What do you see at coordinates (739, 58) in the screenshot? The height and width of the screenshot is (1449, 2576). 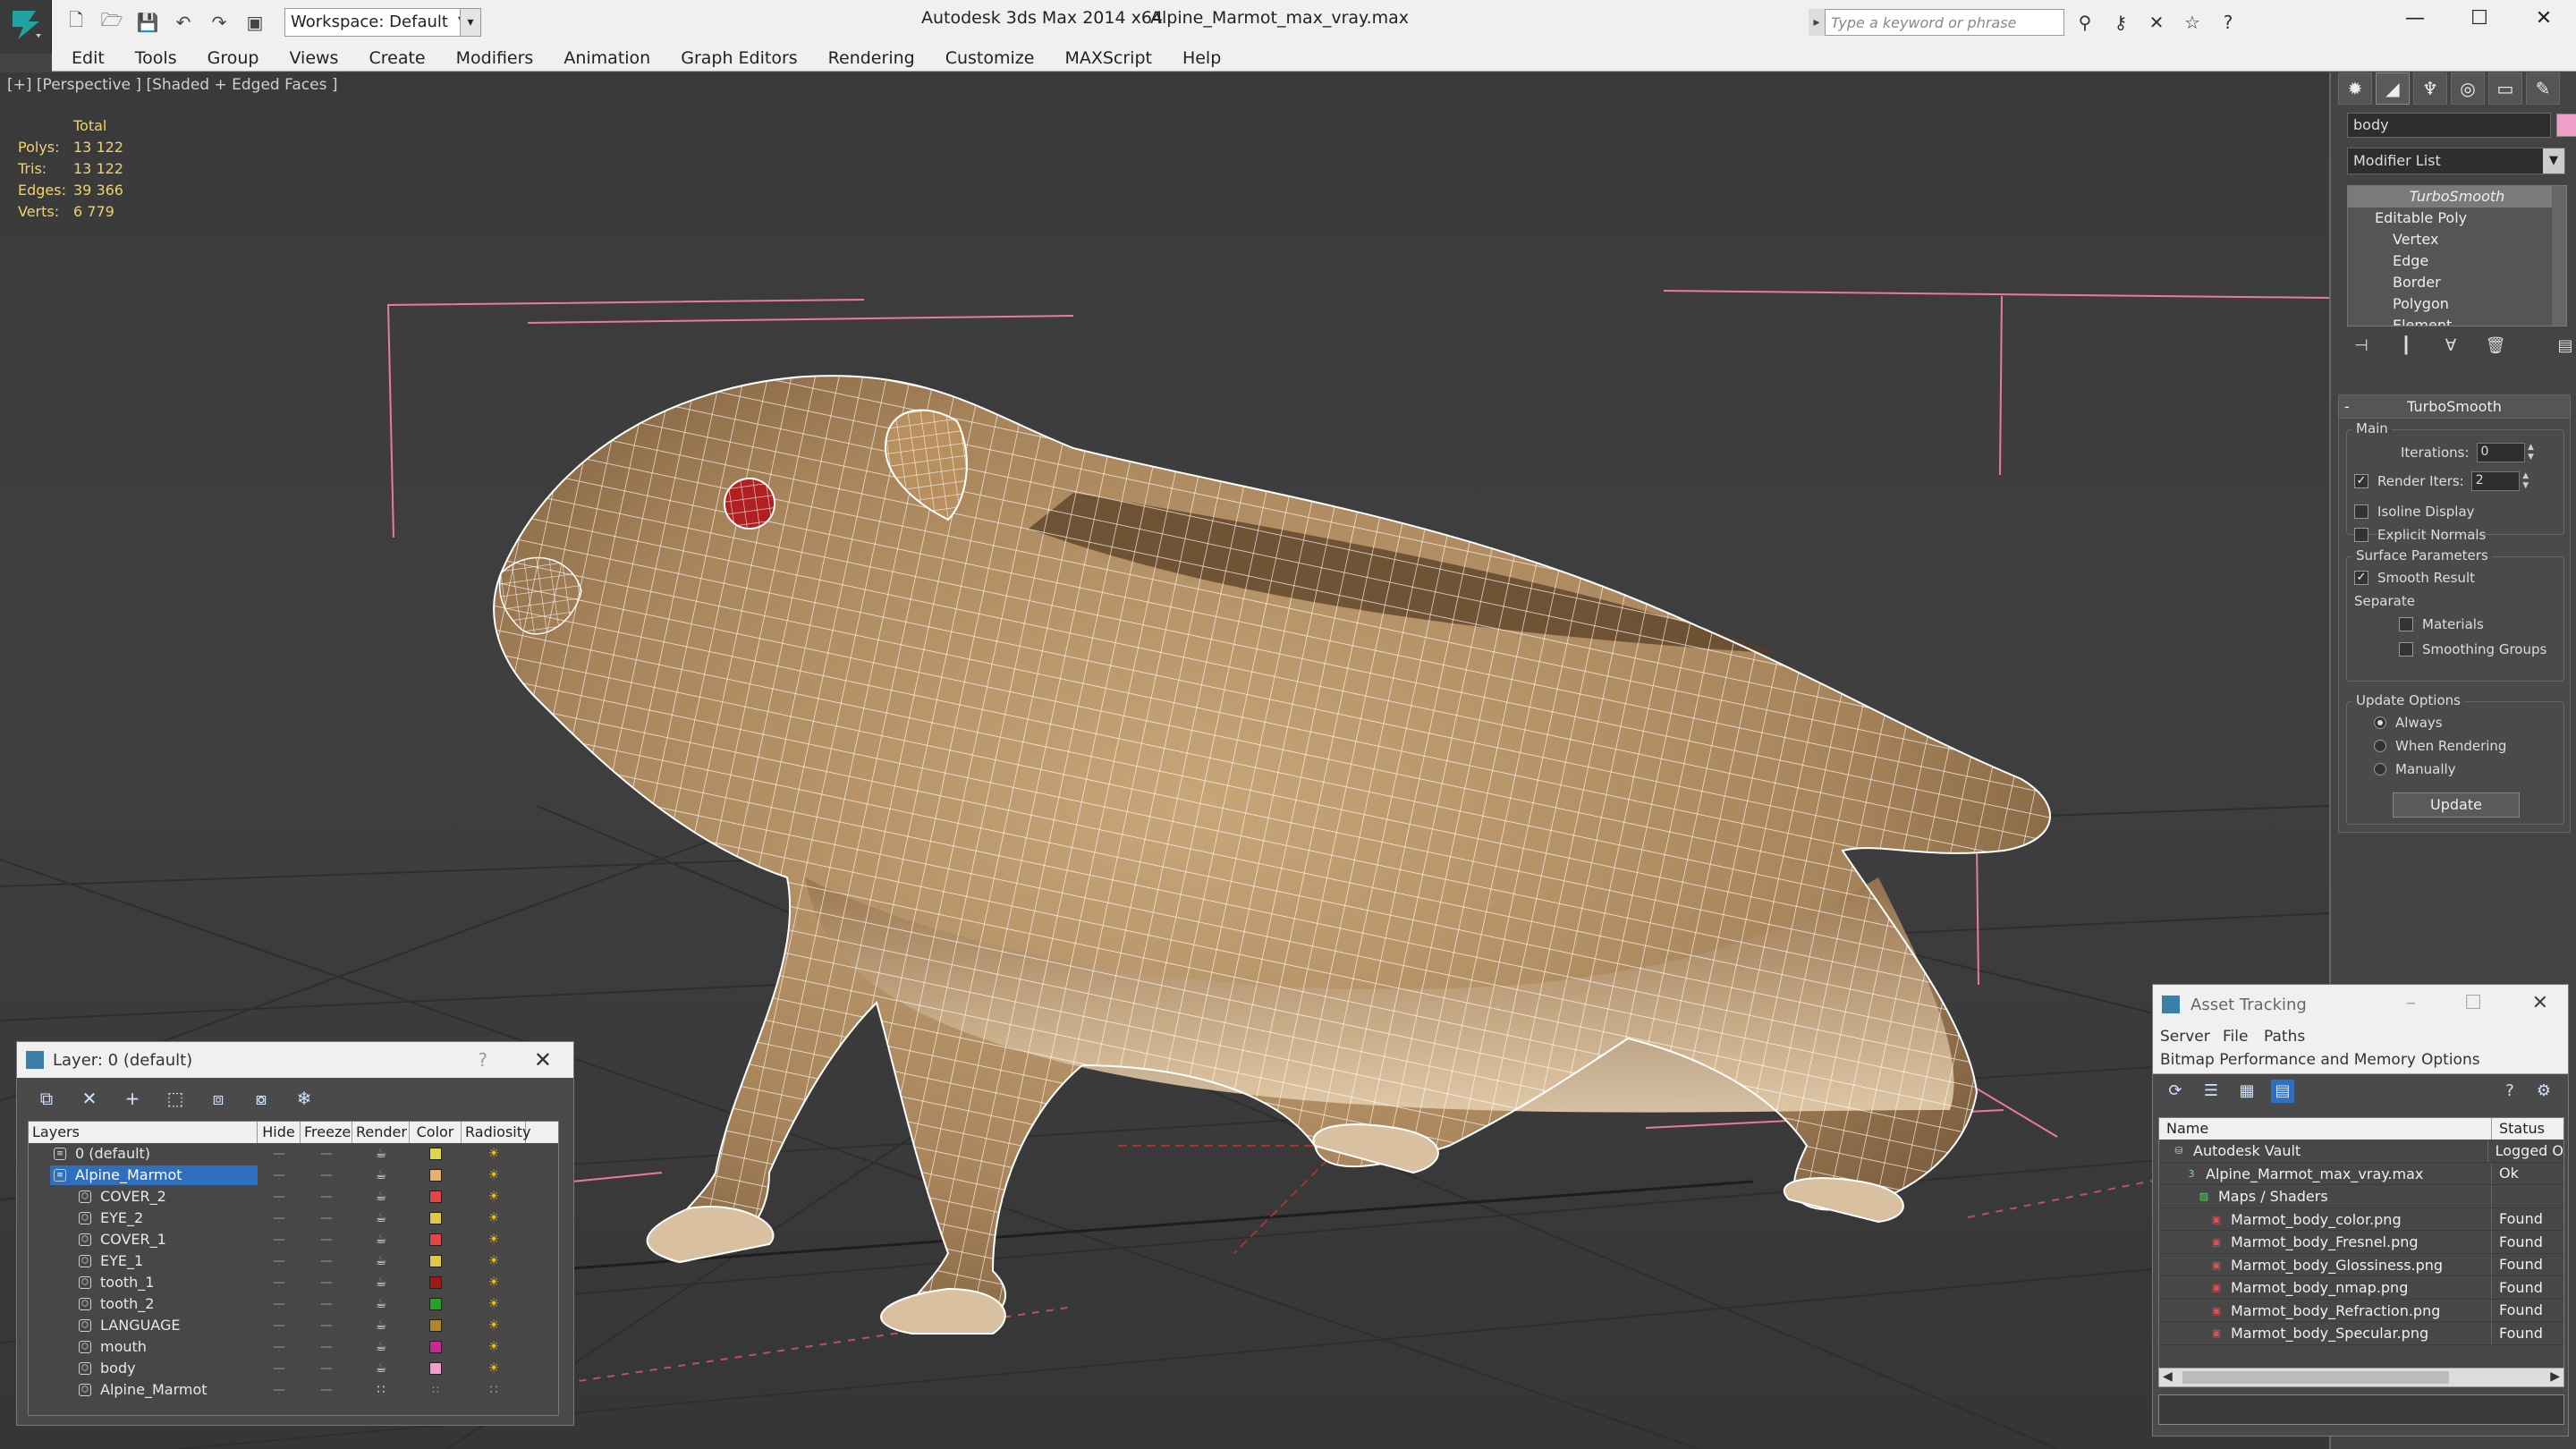 I see `menu-graph-editors: Graph Editors` at bounding box center [739, 58].